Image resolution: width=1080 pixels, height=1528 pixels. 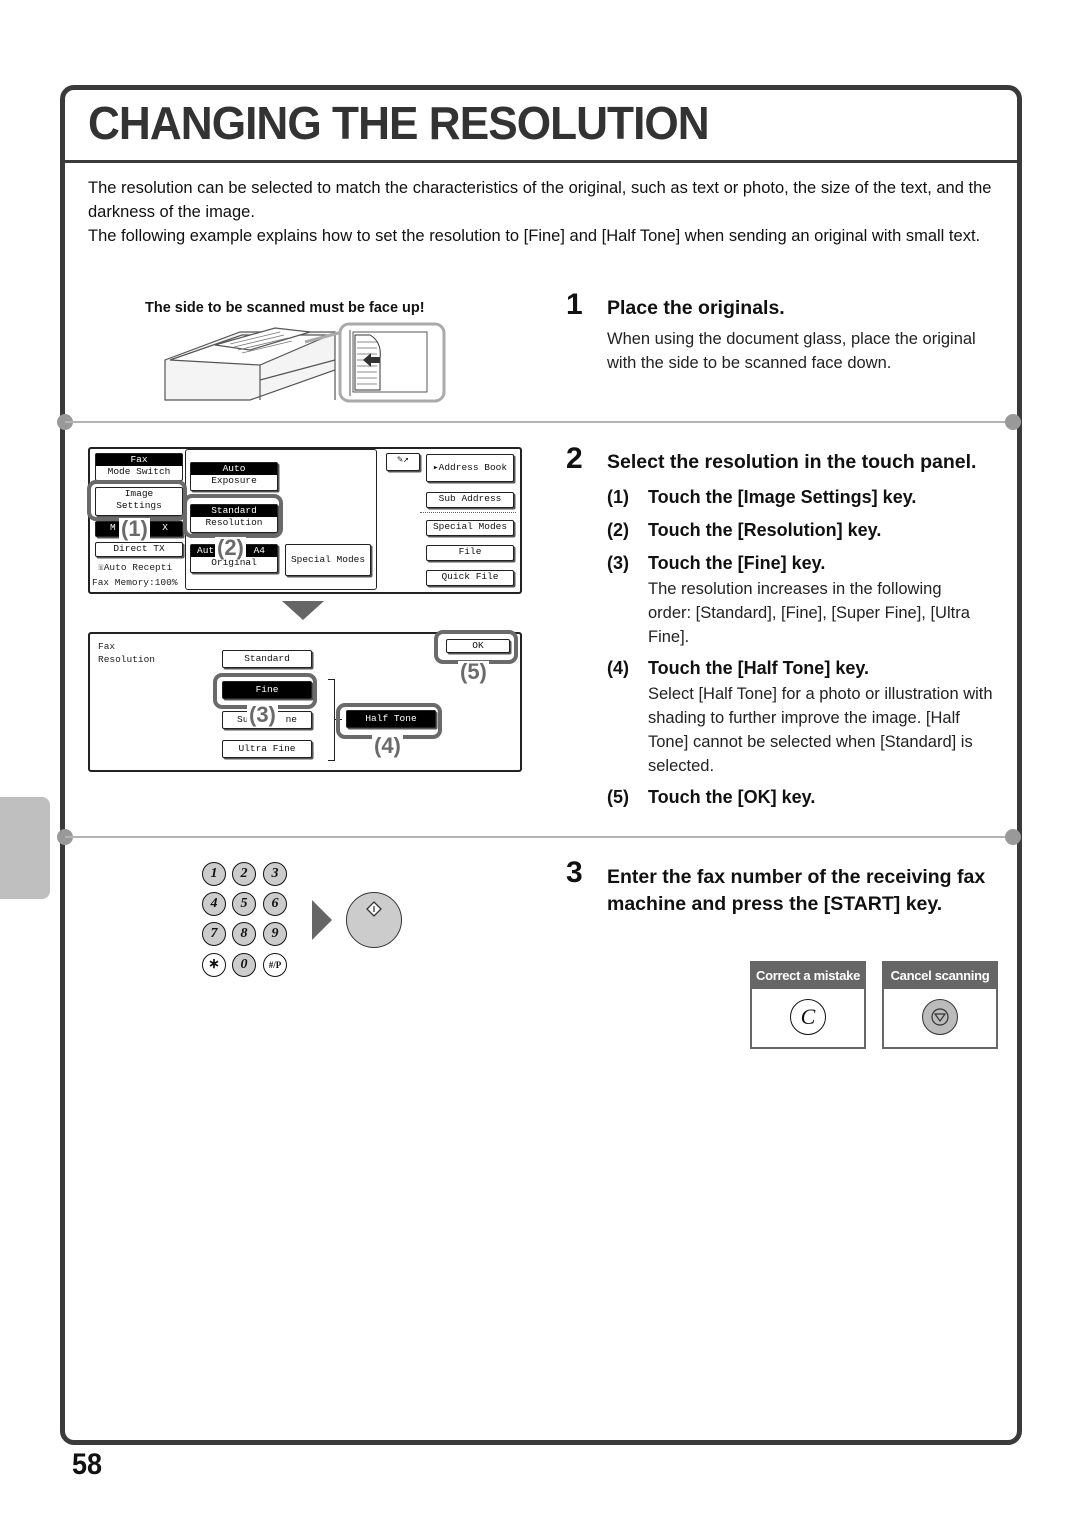 What do you see at coordinates (275, 934) in the screenshot?
I see `key-9: 9` at bounding box center [275, 934].